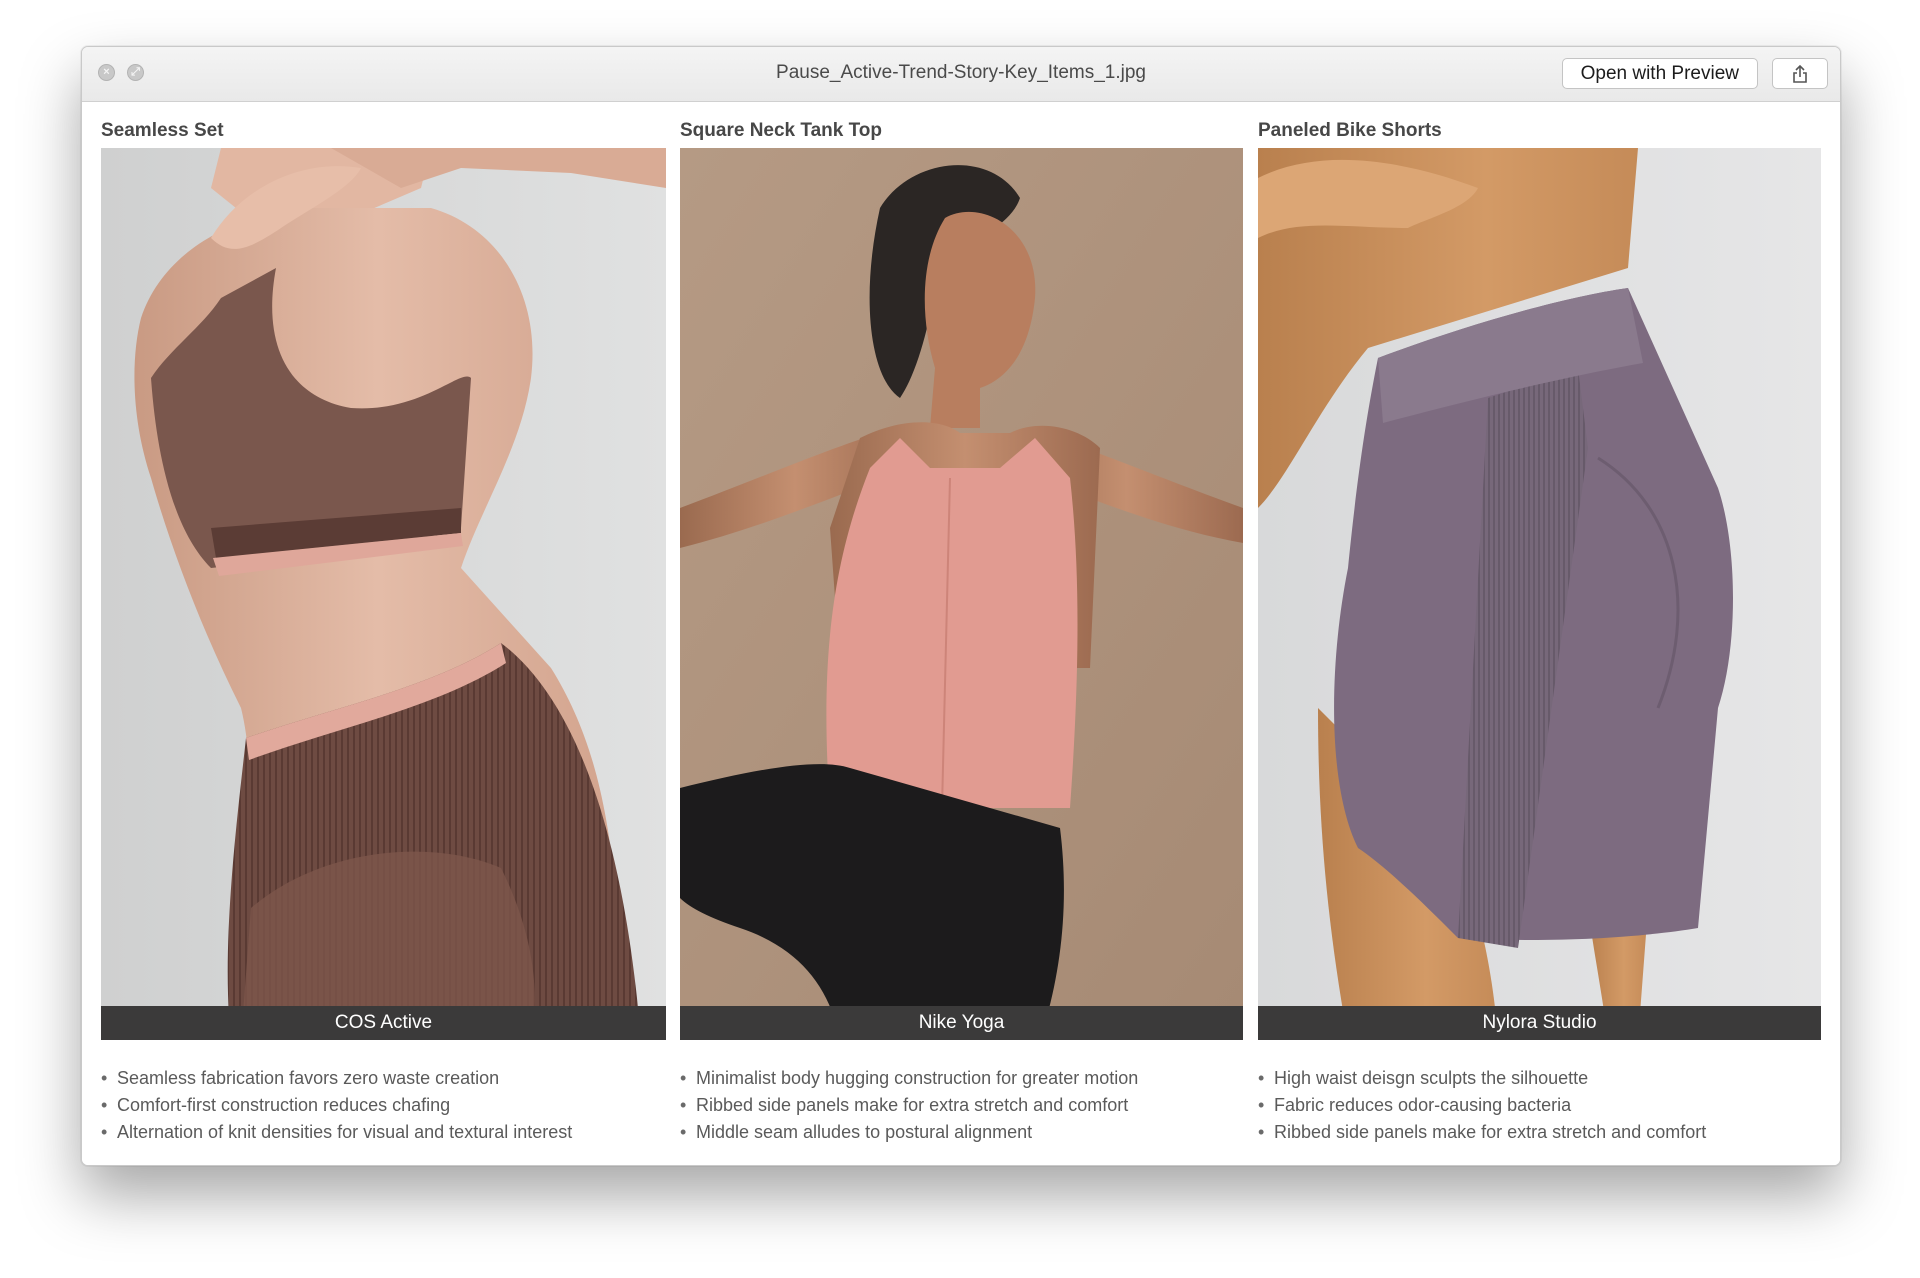 This screenshot has width=1920, height=1278. Describe the element at coordinates (1482, 1078) in the screenshot. I see `feature-item: High waist deisgn sculpts the silhouette` at that location.